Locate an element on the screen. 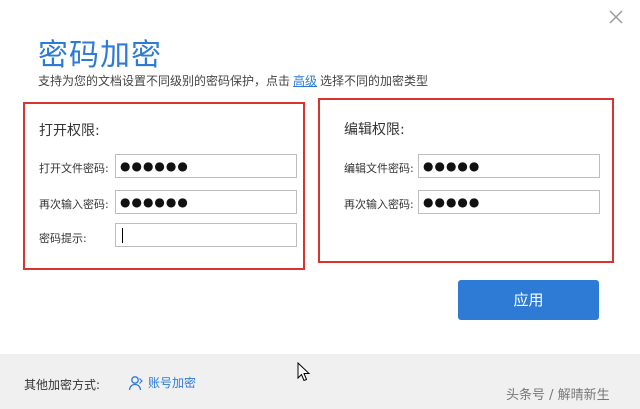 Image resolution: width=640 pixels, height=409 pixels. other-encryption-label: 其他加密方式: is located at coordinates (62, 385).